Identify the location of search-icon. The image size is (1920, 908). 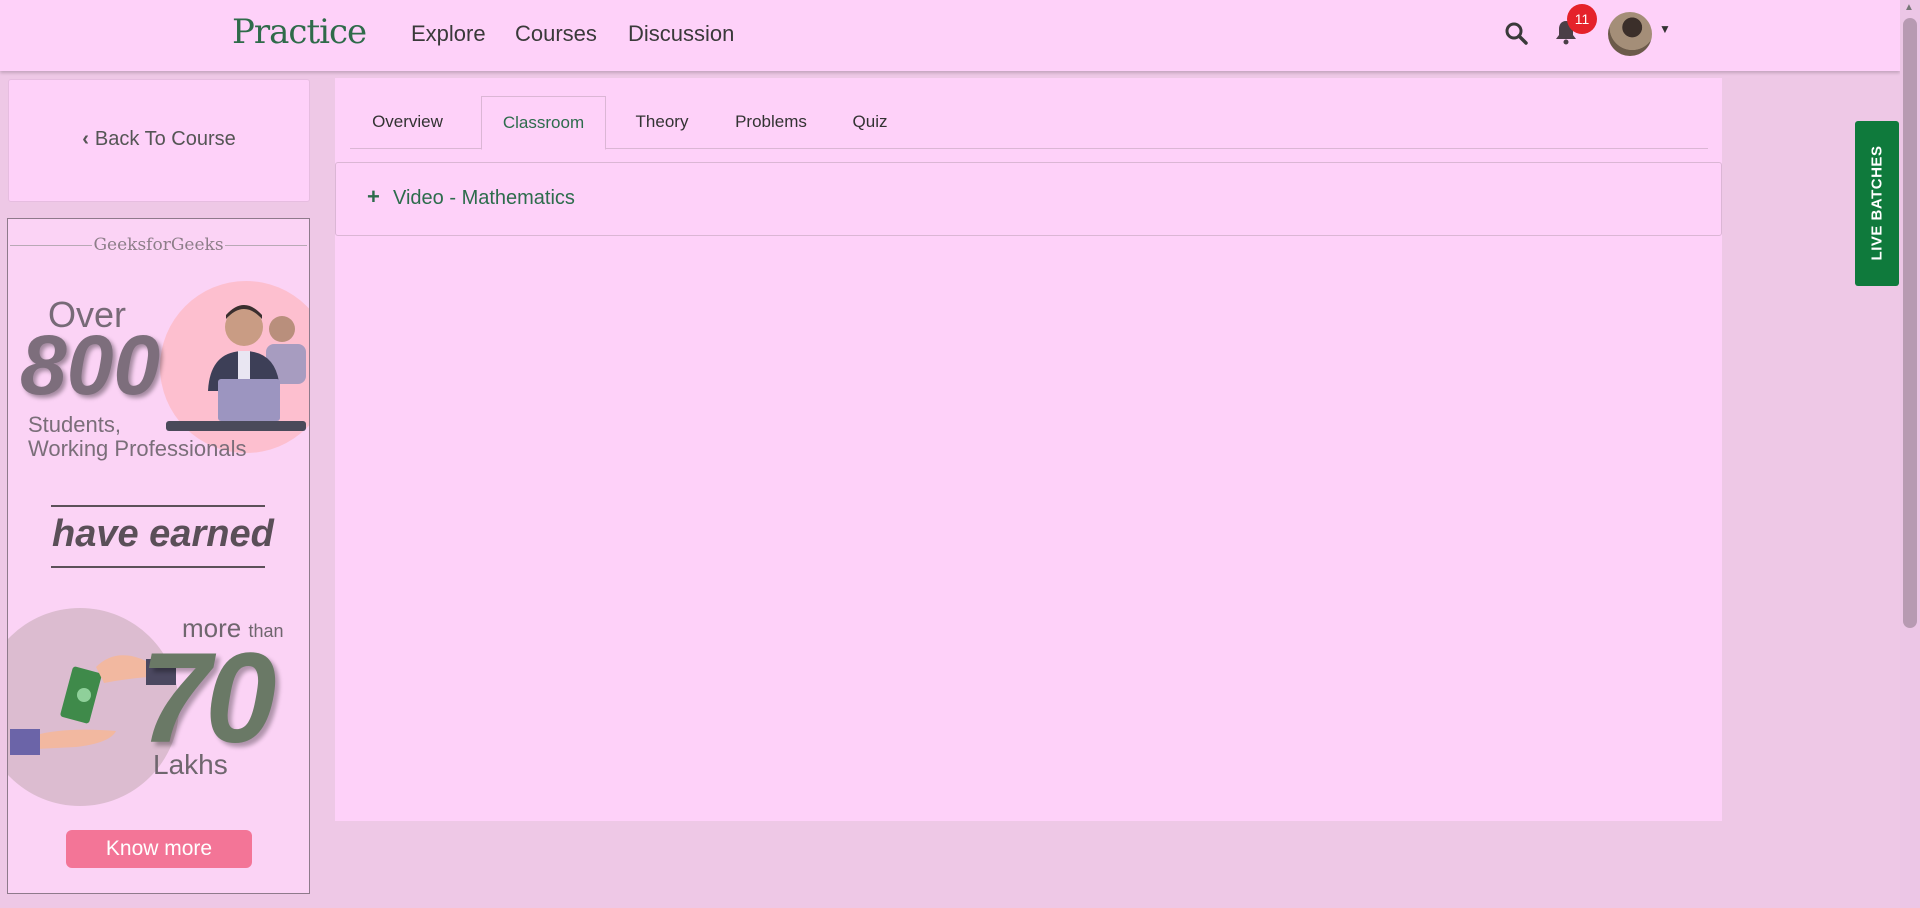
(1516, 33).